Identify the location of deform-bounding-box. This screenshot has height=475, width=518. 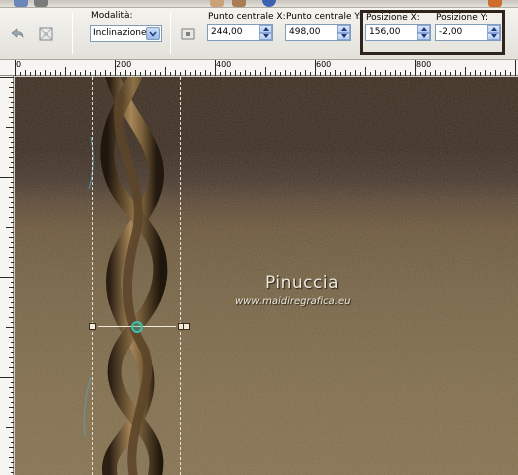
(136, 276).